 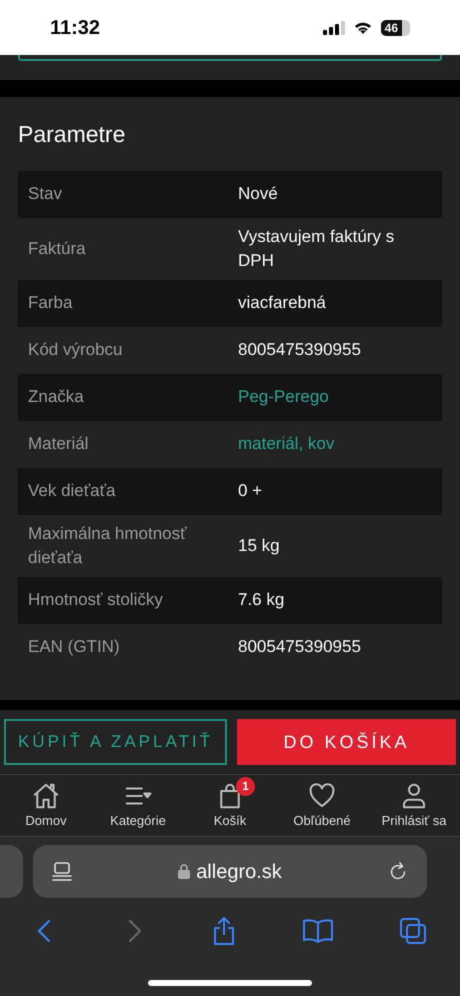 I want to click on tabs-icon, so click(x=413, y=931).